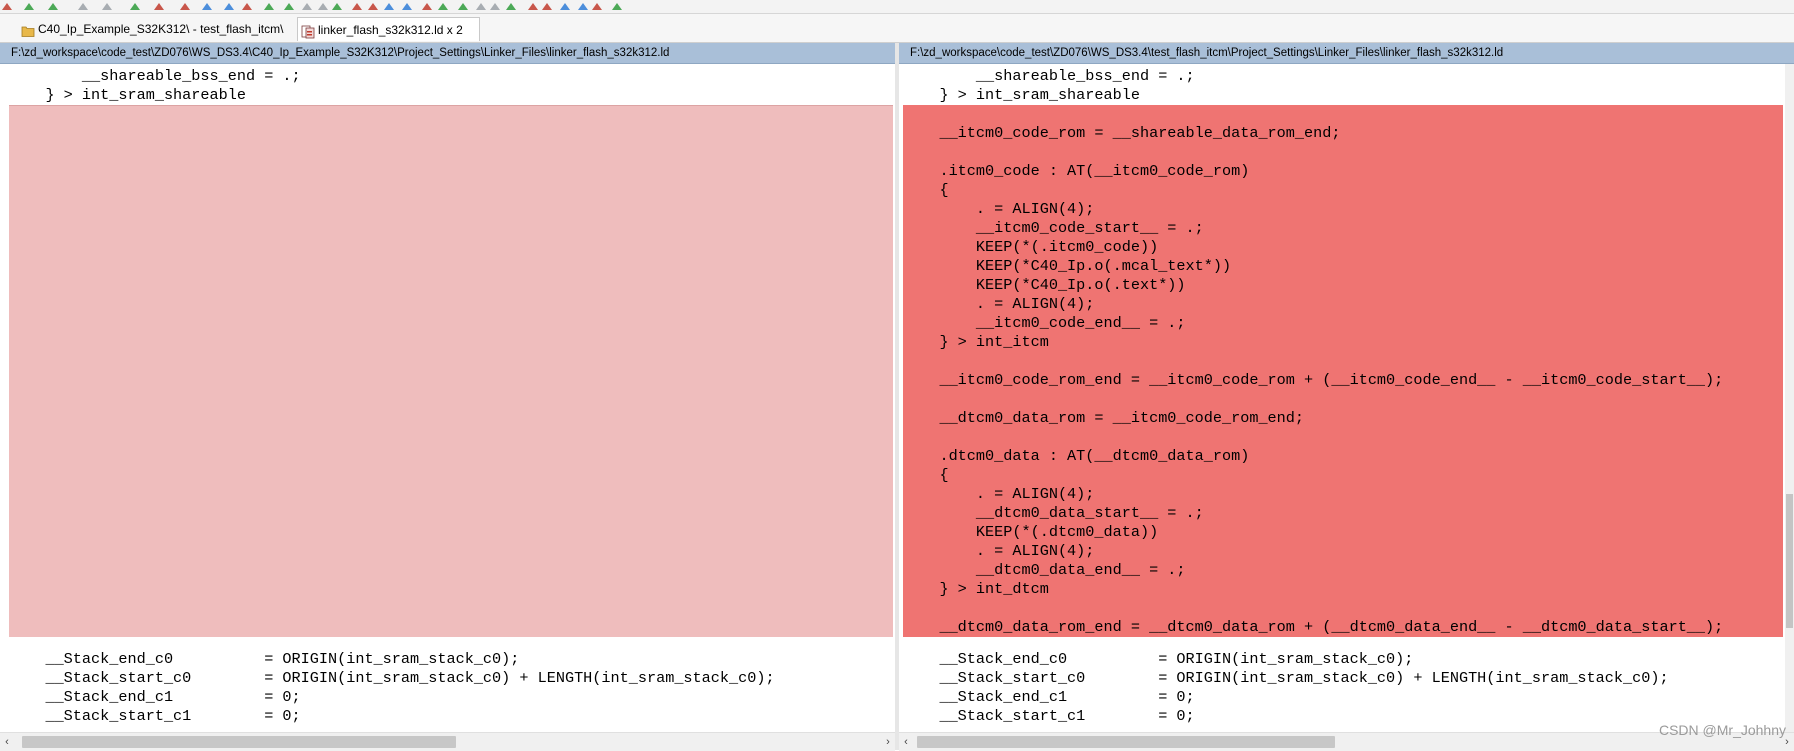 This screenshot has height=751, width=1794. Describe the element at coordinates (28, 29) in the screenshot. I see `folder-icon` at that location.